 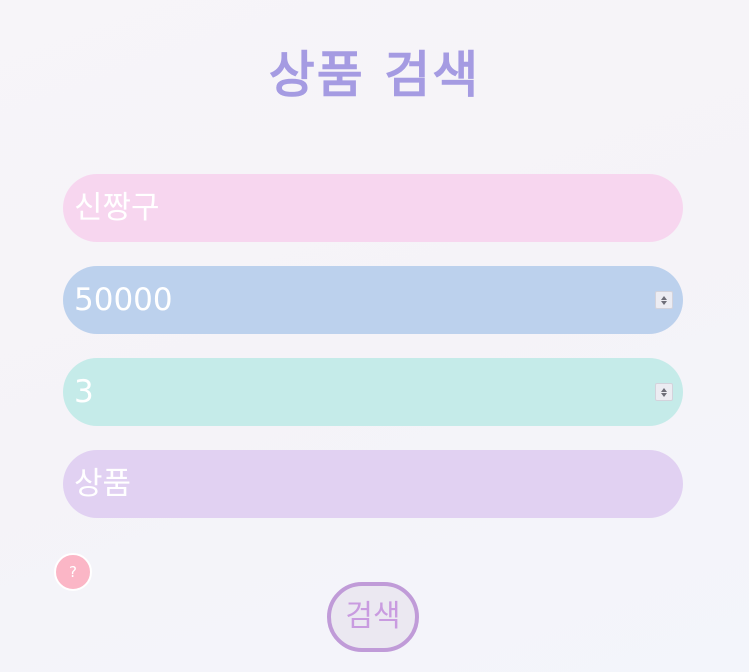 What do you see at coordinates (103, 484) in the screenshot?
I see `category-value: 상품` at bounding box center [103, 484].